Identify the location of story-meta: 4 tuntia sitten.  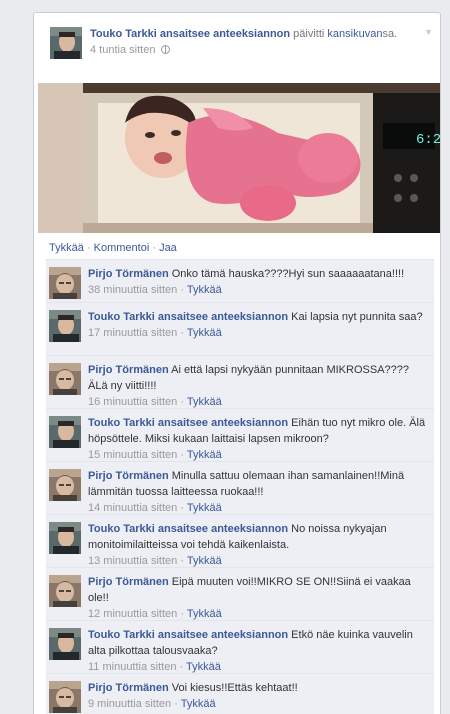
(253, 50).